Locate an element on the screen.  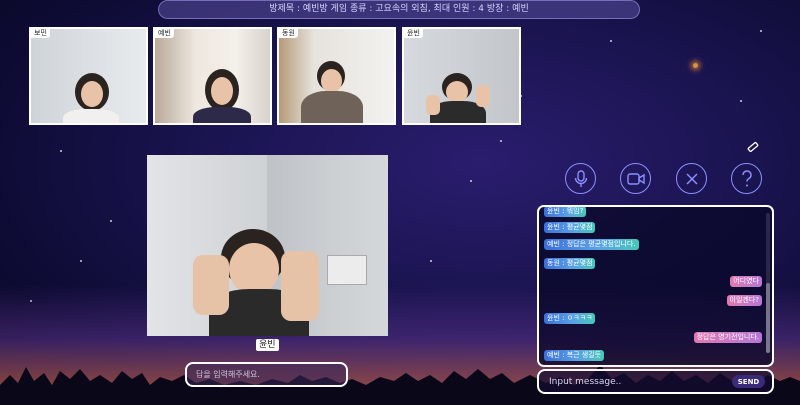
chat-input-container: SEND is located at coordinates (655, 381).